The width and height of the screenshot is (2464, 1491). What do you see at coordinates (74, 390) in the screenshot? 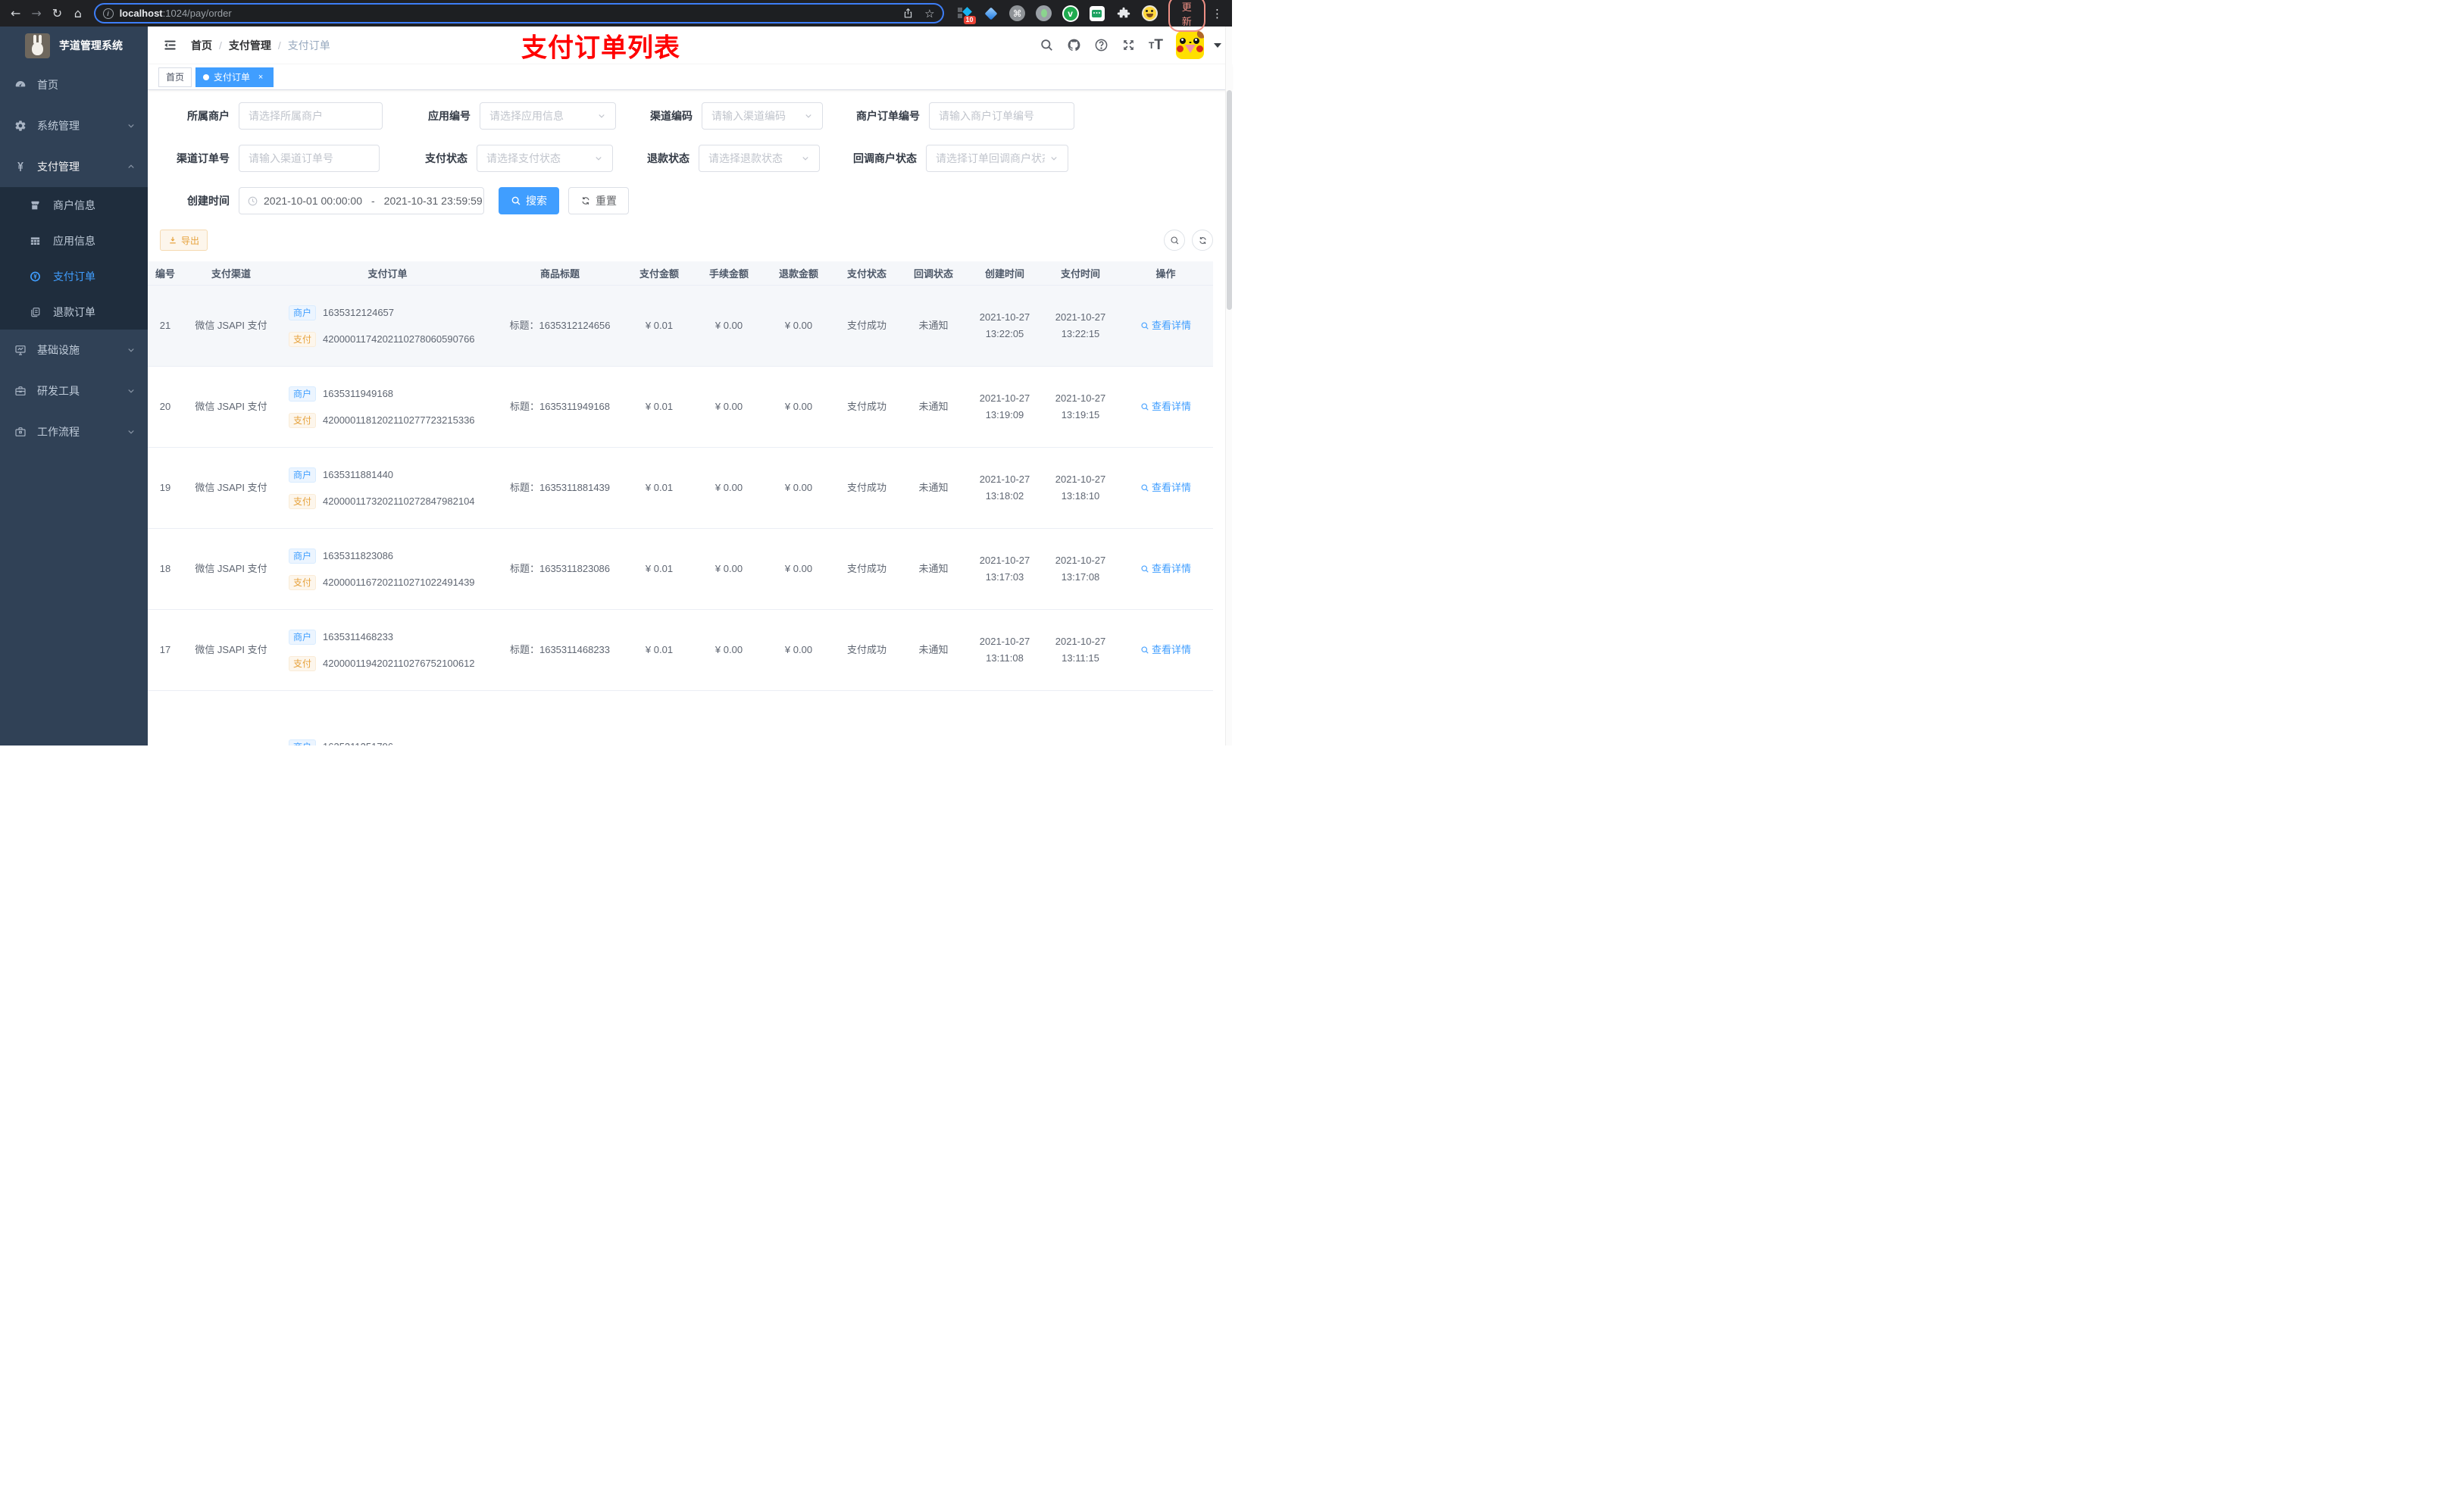
I see `sidebar-item-研发工具: 研发工具` at bounding box center [74, 390].